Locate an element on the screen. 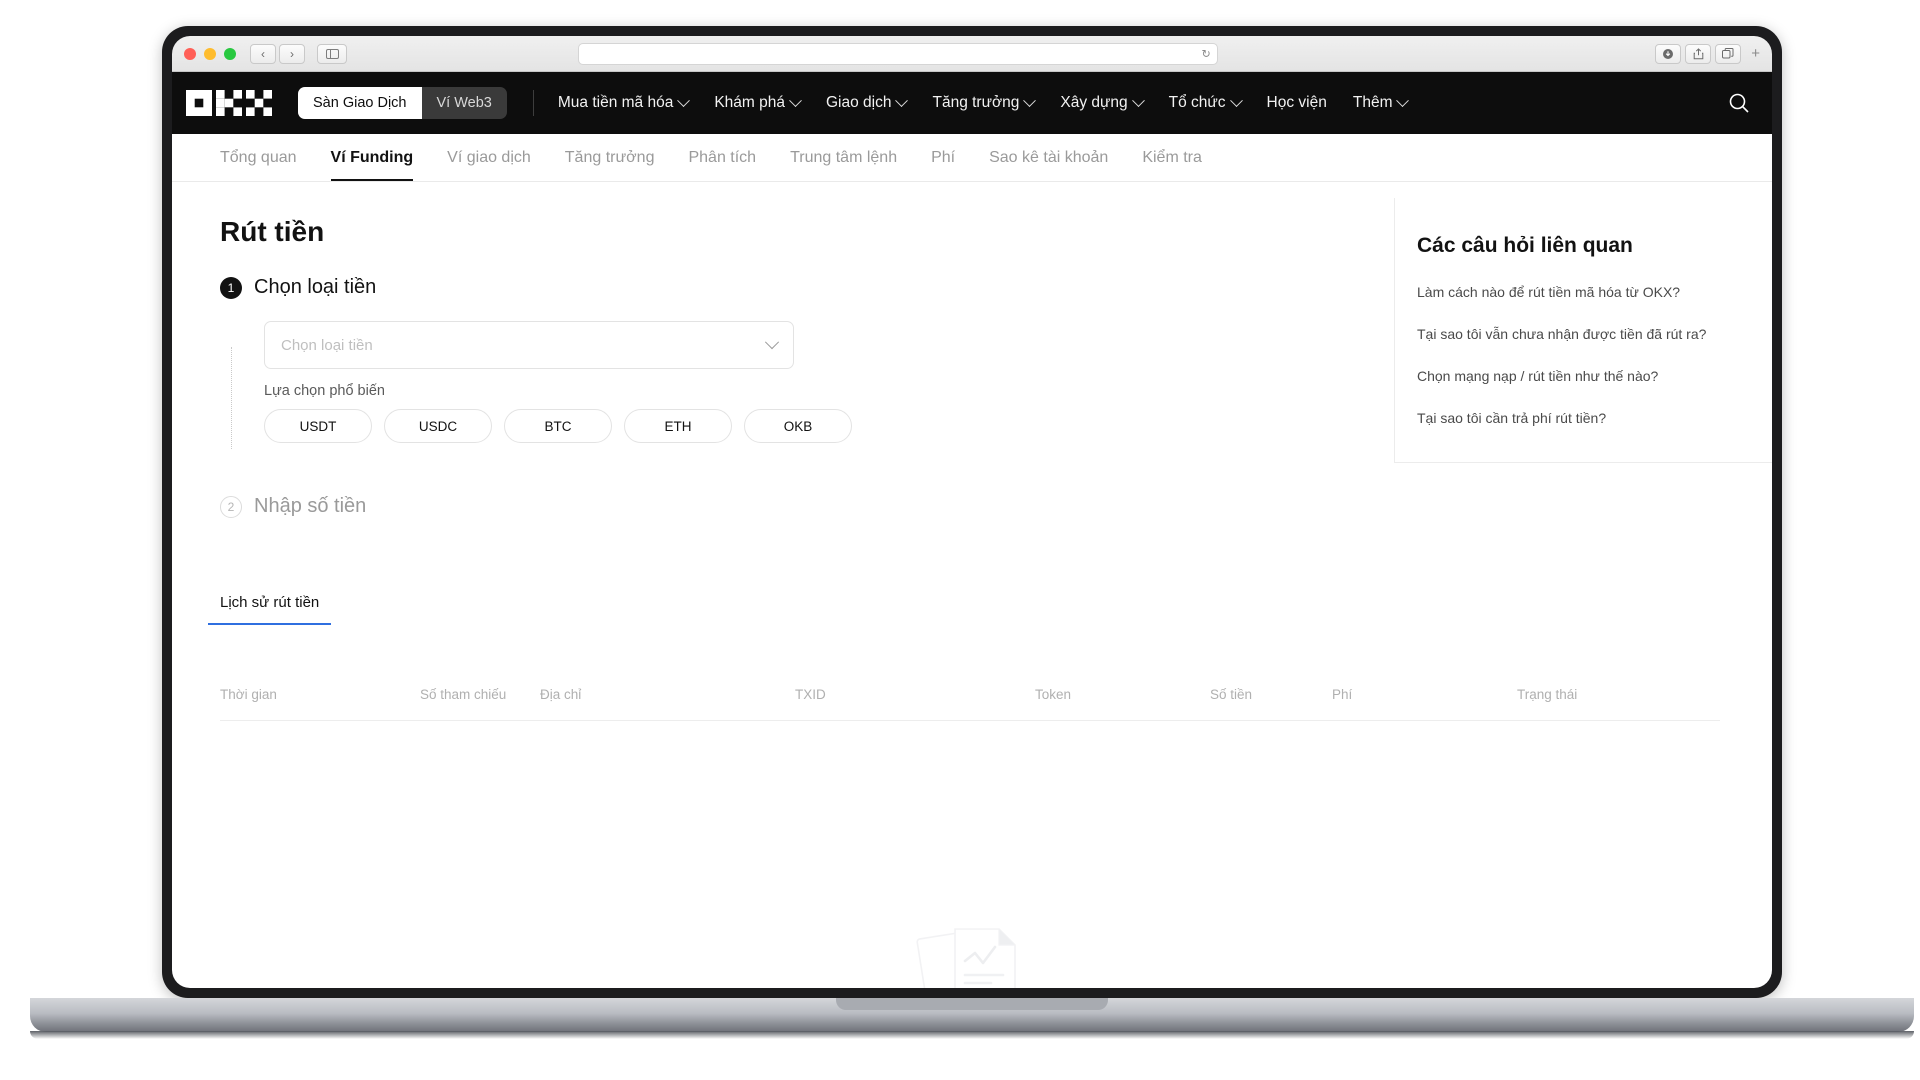 Image resolution: width=1920 pixels, height=1080 pixels. subnav-item-verification: Kiểm tra is located at coordinates (1172, 157).